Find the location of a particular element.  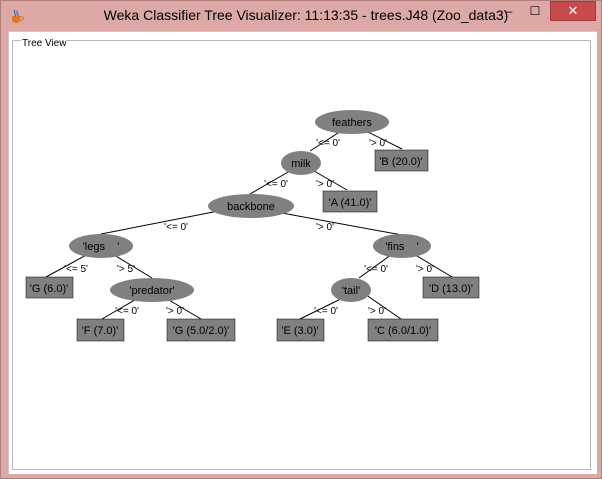

close-button: ✕ is located at coordinates (573, 11).